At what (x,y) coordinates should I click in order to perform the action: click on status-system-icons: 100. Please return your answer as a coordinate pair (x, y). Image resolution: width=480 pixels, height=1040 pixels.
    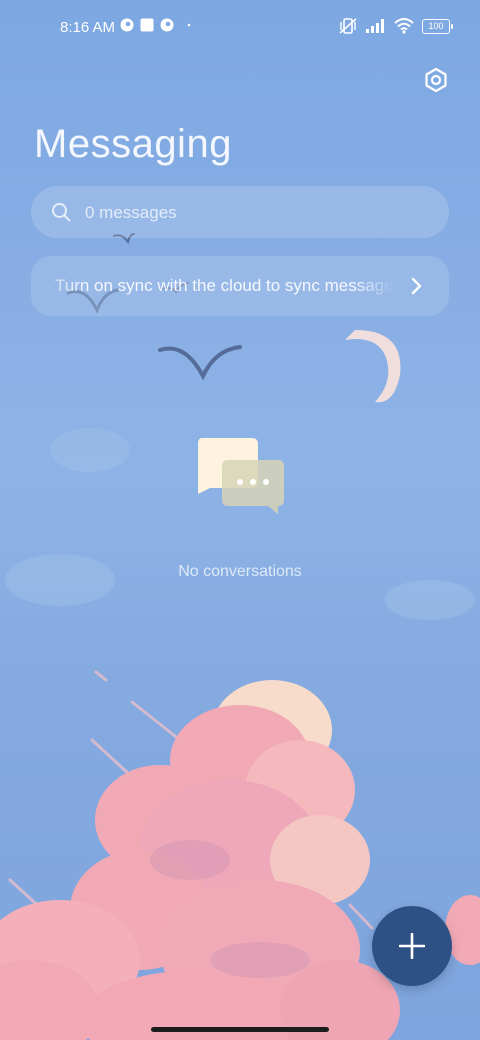
    Looking at the image, I should click on (395, 26).